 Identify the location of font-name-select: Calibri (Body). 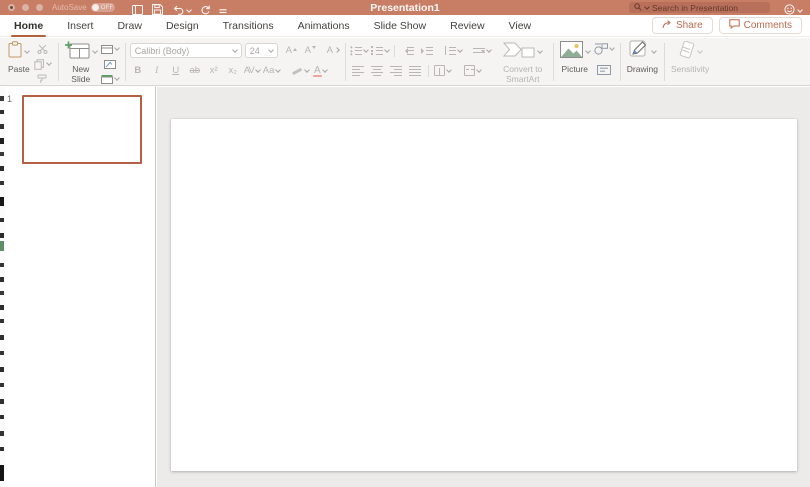
(185, 50).